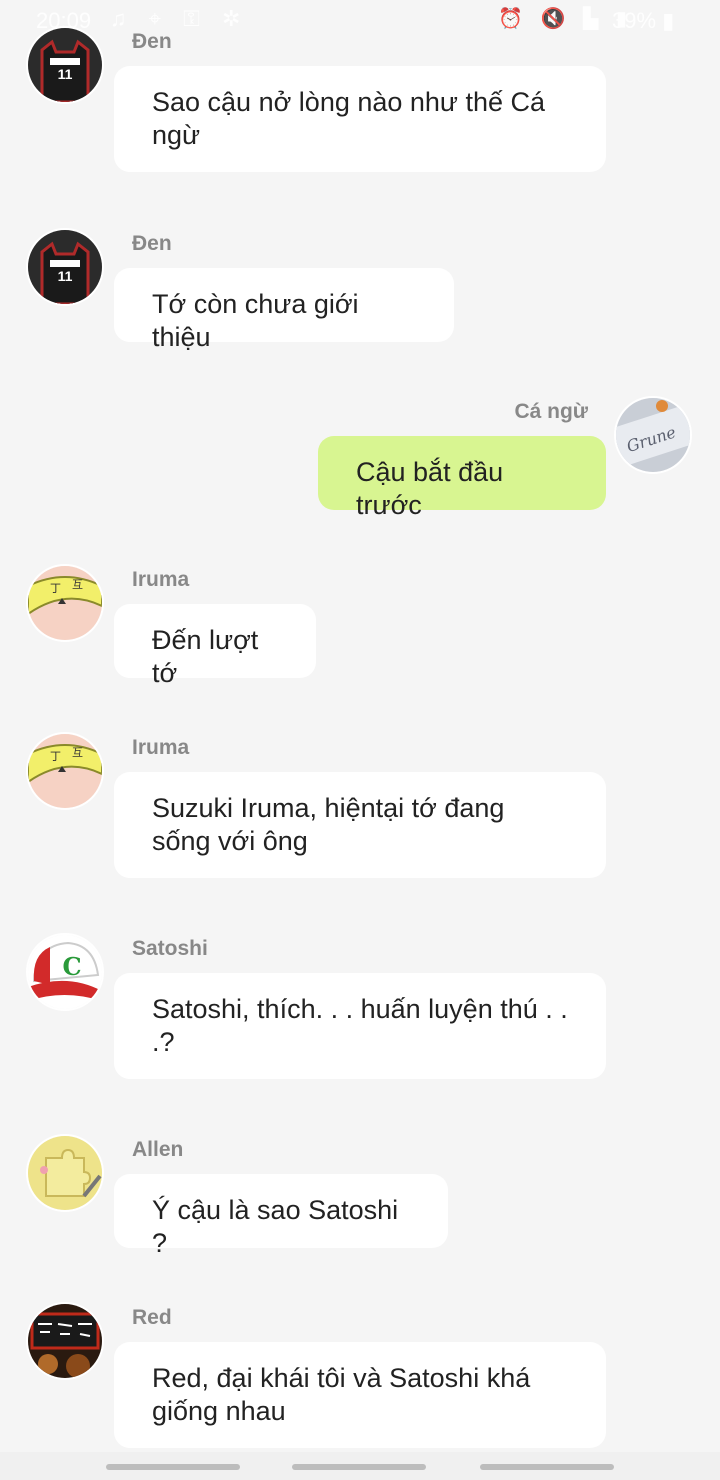 This screenshot has width=720, height=1480. What do you see at coordinates (65, 1173) in the screenshot?
I see `puzzle-avatar-icon` at bounding box center [65, 1173].